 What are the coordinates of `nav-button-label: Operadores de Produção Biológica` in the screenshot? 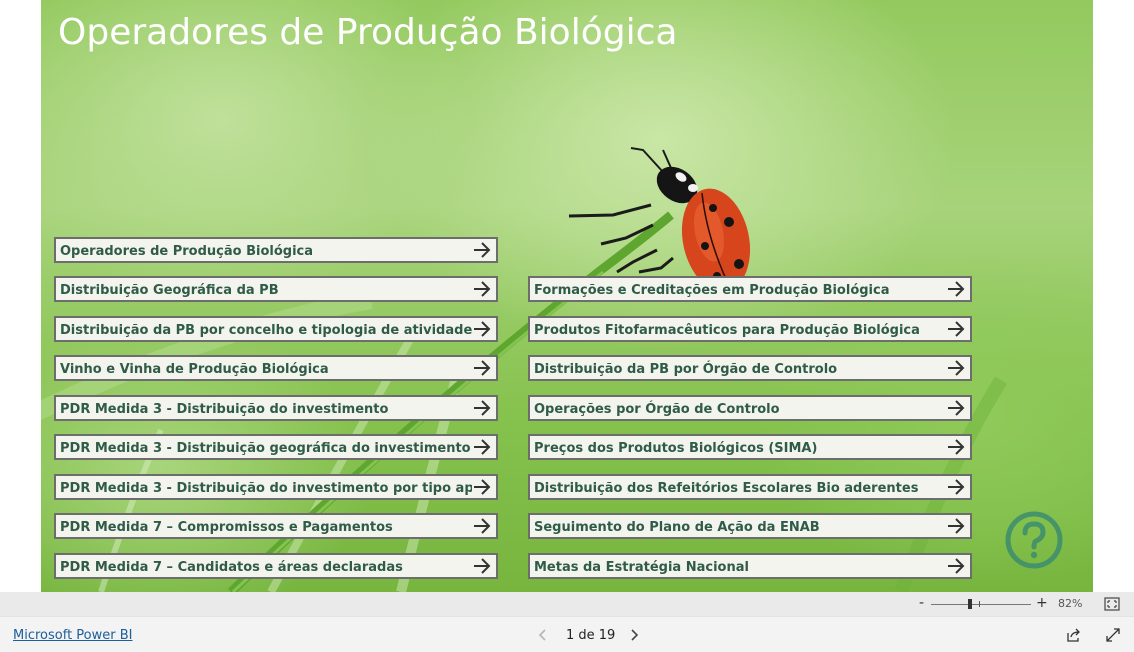 It's located at (187, 251).